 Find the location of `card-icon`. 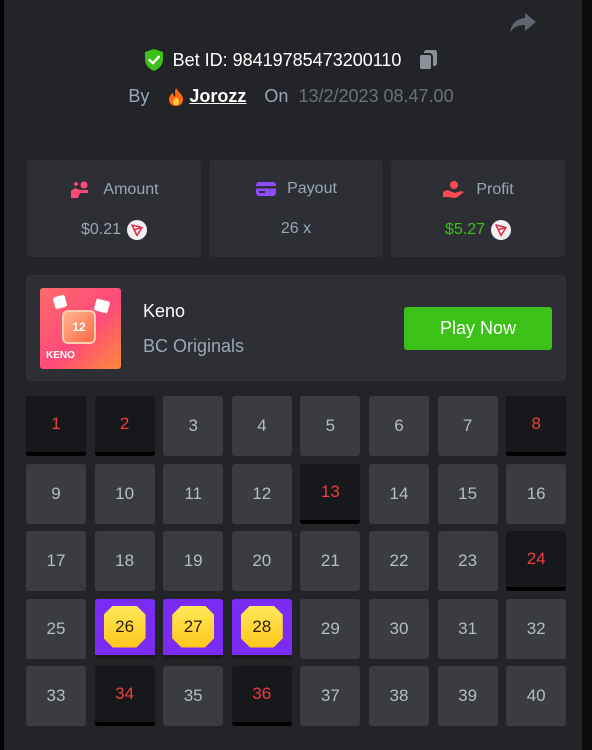

card-icon is located at coordinates (266, 189).